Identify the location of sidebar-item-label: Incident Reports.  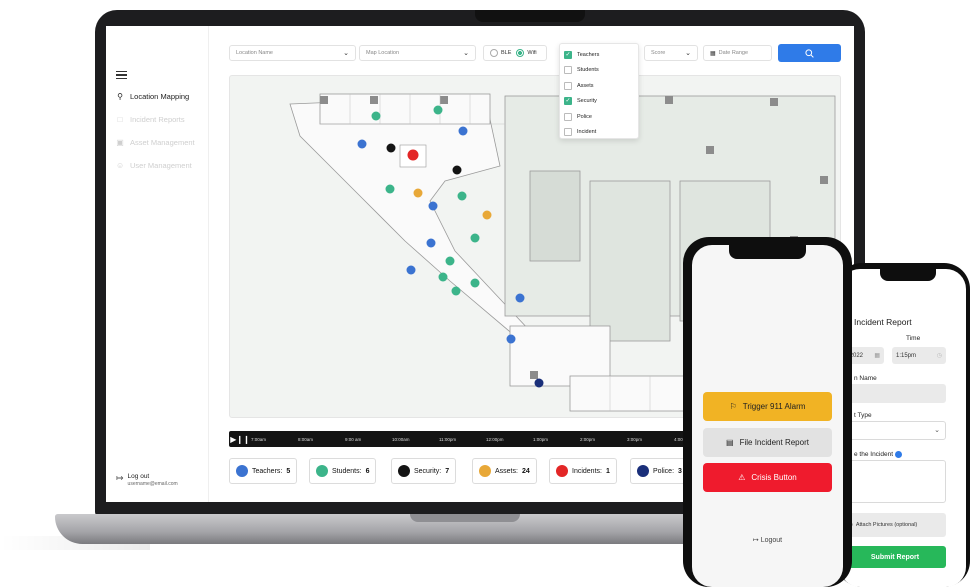
(157, 119).